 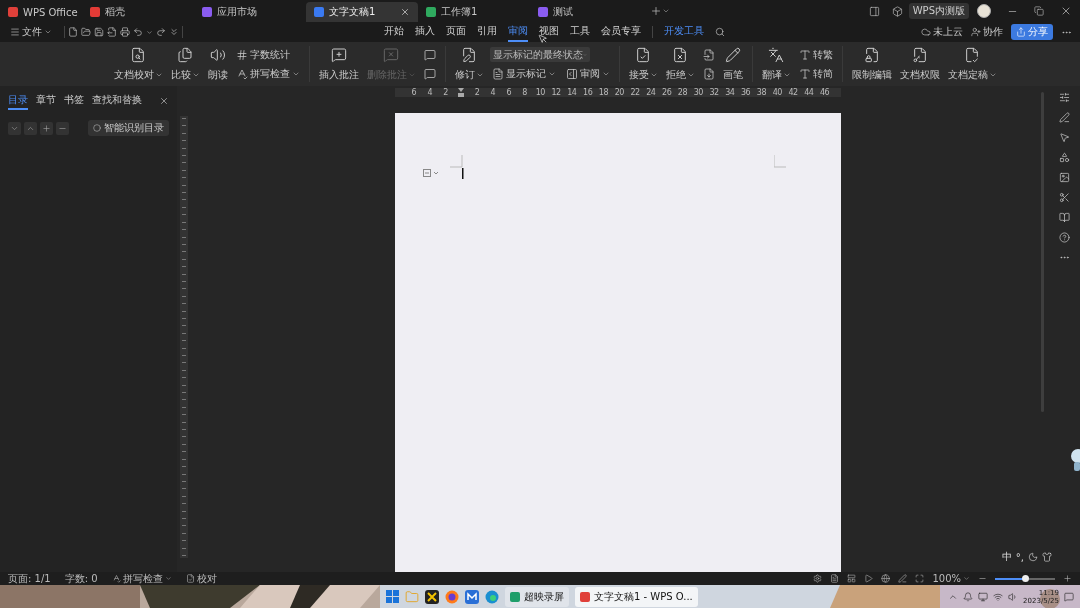 What do you see at coordinates (1019, 557) in the screenshot?
I see `ime-punctuation: °,` at bounding box center [1019, 557].